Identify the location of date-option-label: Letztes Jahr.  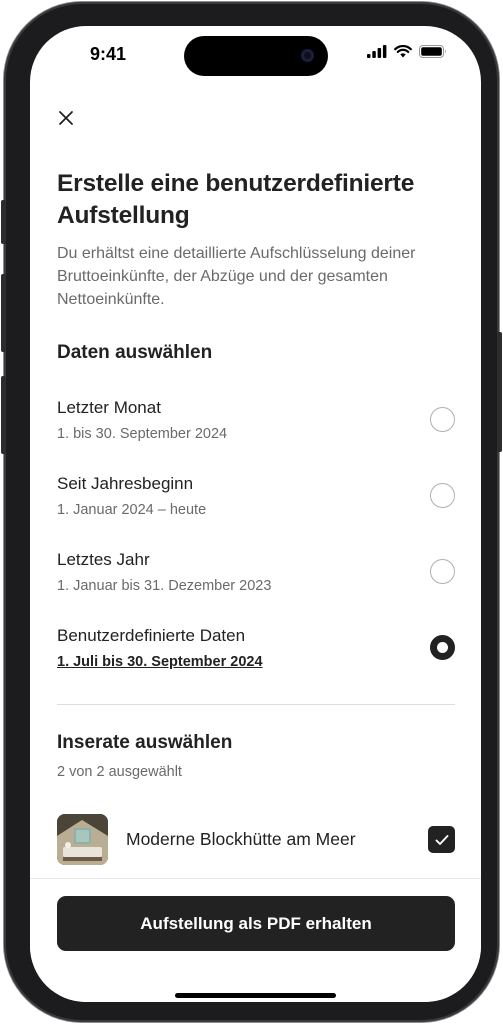
(103, 559).